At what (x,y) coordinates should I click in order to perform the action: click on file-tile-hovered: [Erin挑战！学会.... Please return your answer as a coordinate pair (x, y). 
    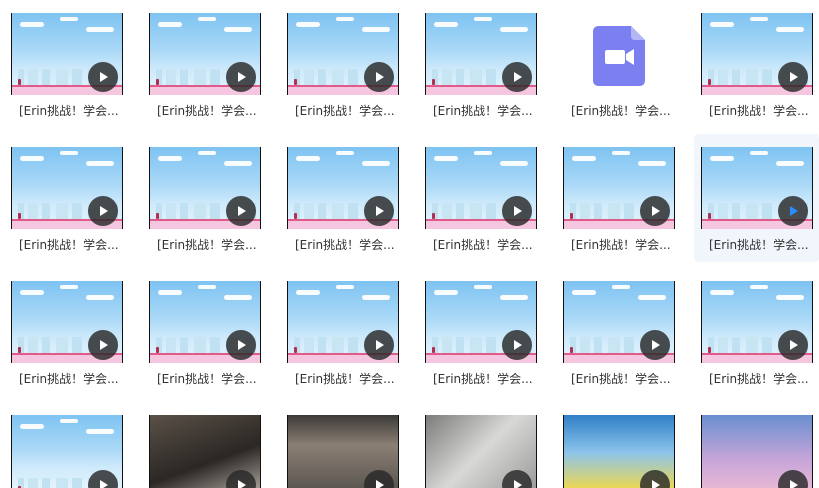
    Looking at the image, I should click on (756, 198).